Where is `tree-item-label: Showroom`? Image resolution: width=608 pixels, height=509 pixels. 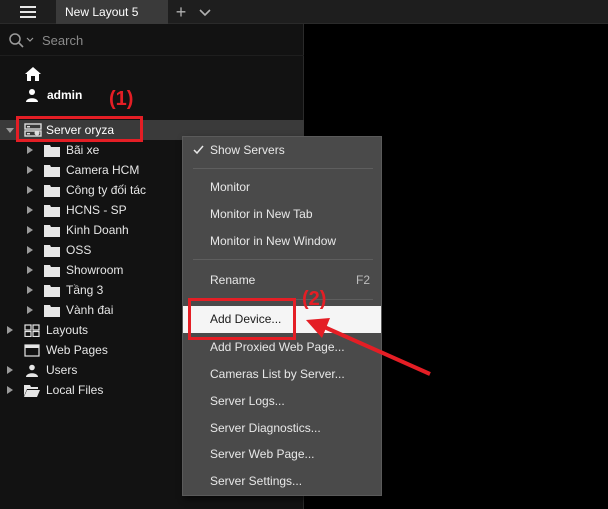
tree-item-label: Showroom is located at coordinates (95, 270).